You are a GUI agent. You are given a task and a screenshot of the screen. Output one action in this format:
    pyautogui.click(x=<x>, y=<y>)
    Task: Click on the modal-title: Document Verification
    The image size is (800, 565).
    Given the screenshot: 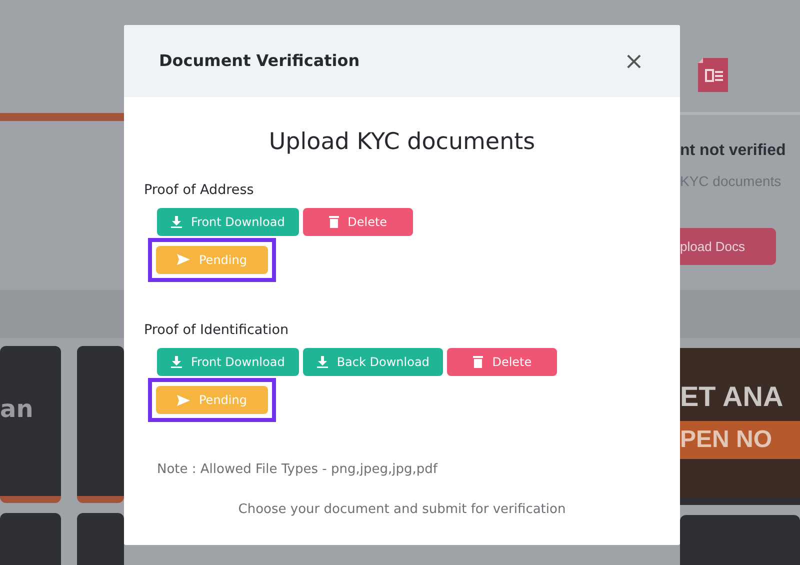 What is the action you would take?
    pyautogui.click(x=259, y=61)
    